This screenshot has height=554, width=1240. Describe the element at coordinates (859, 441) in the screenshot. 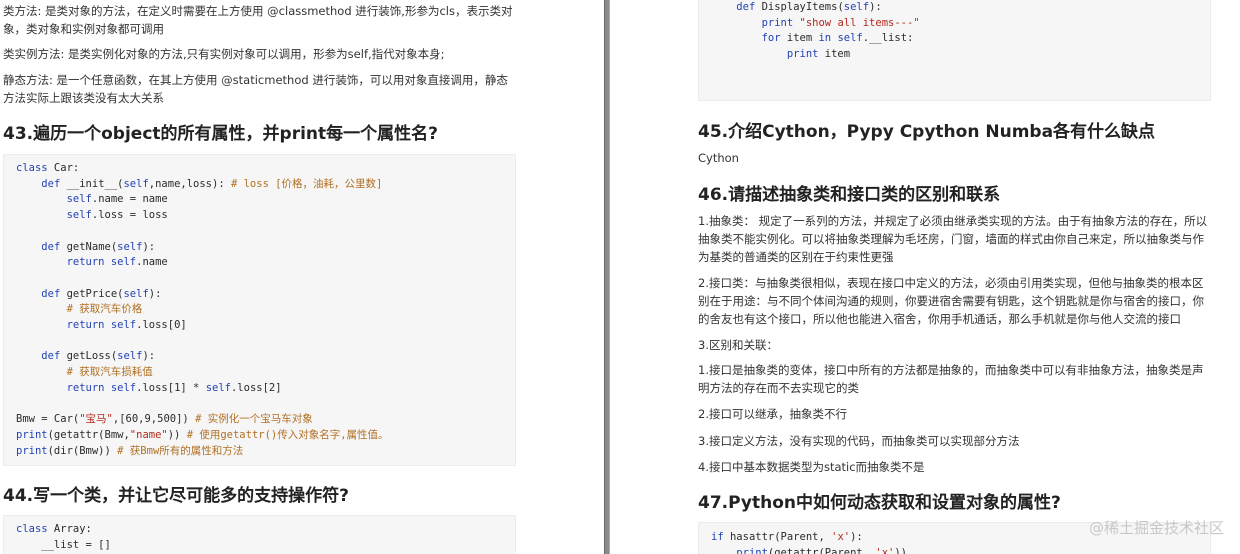

I see `answer-q46-point-3: 3.接口定义方法，没有实现的代码，而抽象类可以实现部分方法` at that location.